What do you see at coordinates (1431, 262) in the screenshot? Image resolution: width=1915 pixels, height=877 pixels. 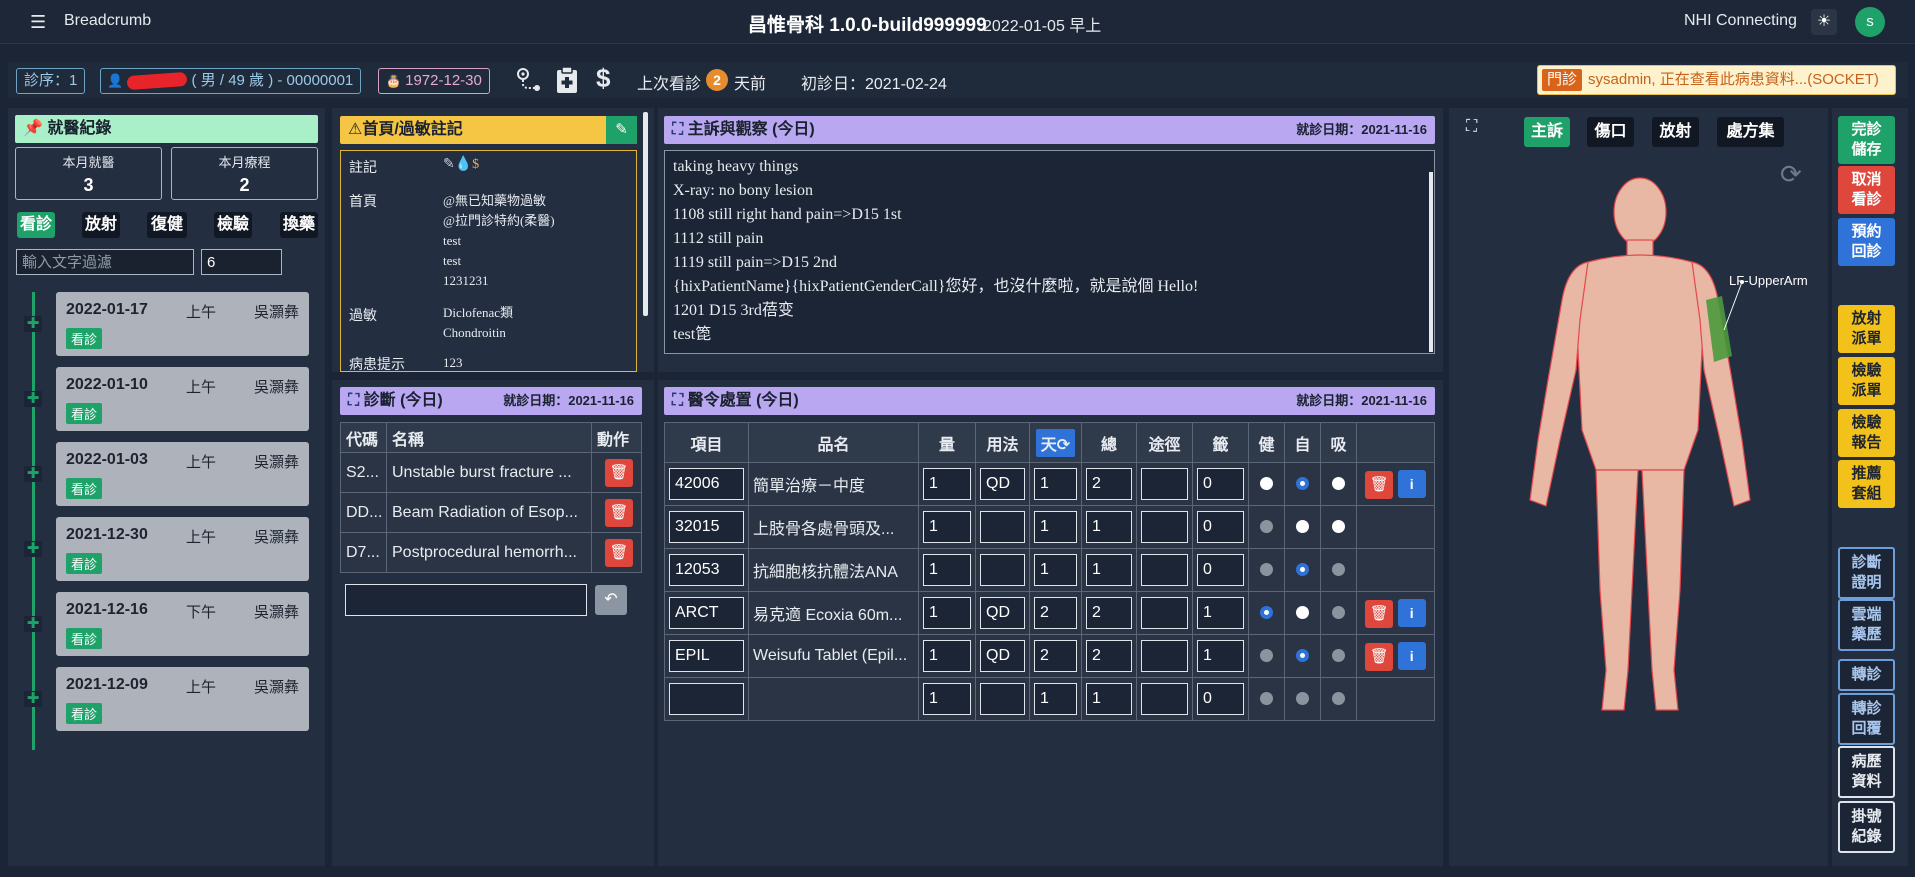 I see `complaint-scrollbar` at bounding box center [1431, 262].